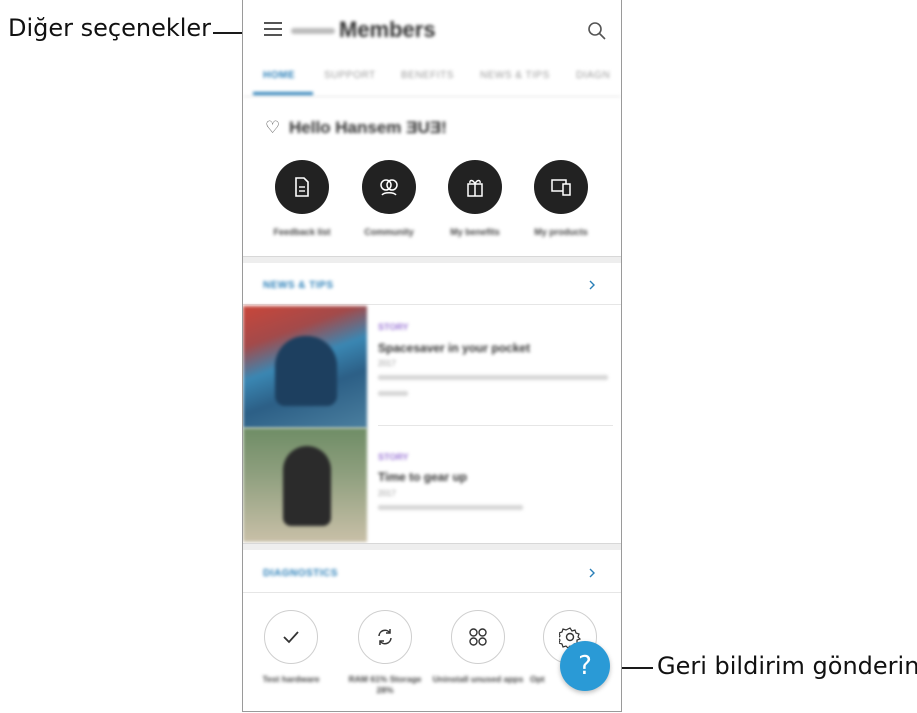 Image resolution: width=917 pixels, height=713 pixels. Describe the element at coordinates (291, 679) in the screenshot. I see `diagnostic-label: Test hardware` at that location.